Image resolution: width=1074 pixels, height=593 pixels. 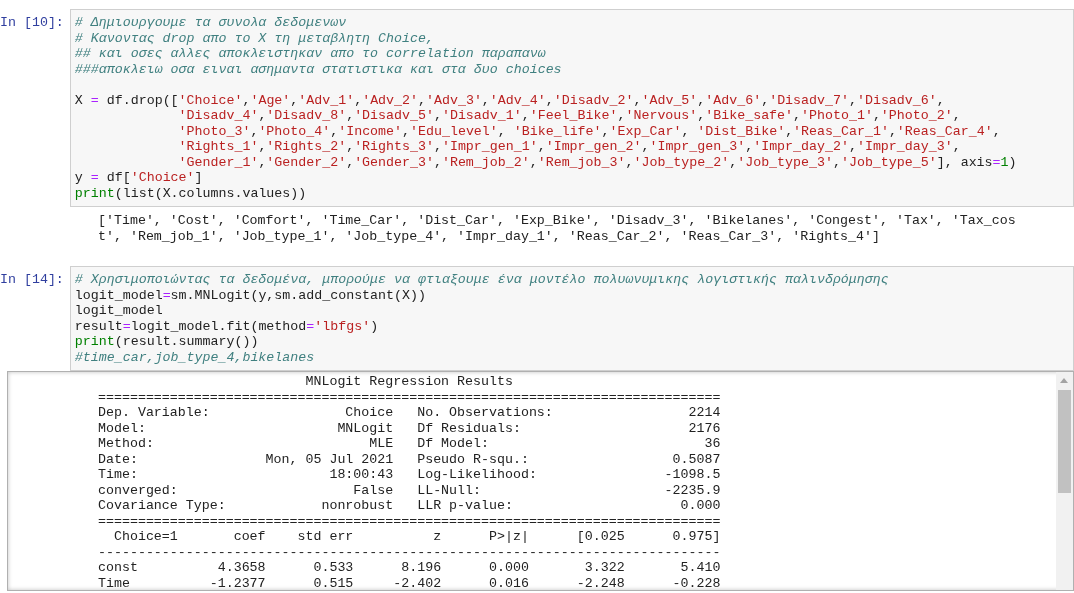 What do you see at coordinates (589, 131) in the screenshot?
I see `code-line: 'Photo_3','Photo_4','Income','Edu_level', 'Bike_life','Exp_Car', 'Dist_Bike','Reas_Car_1','Reas_Car_4',` at bounding box center [589, 131].